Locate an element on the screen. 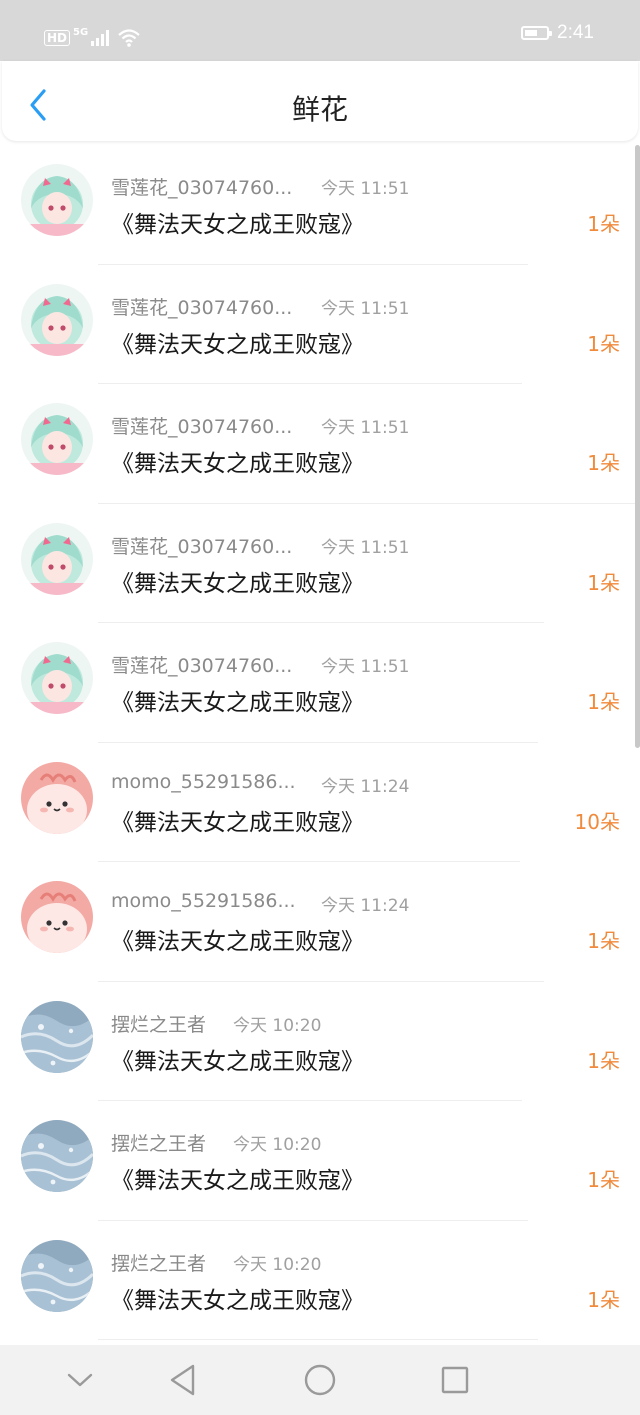 The height and width of the screenshot is (1415, 640). wifi-icon is located at coordinates (129, 38).